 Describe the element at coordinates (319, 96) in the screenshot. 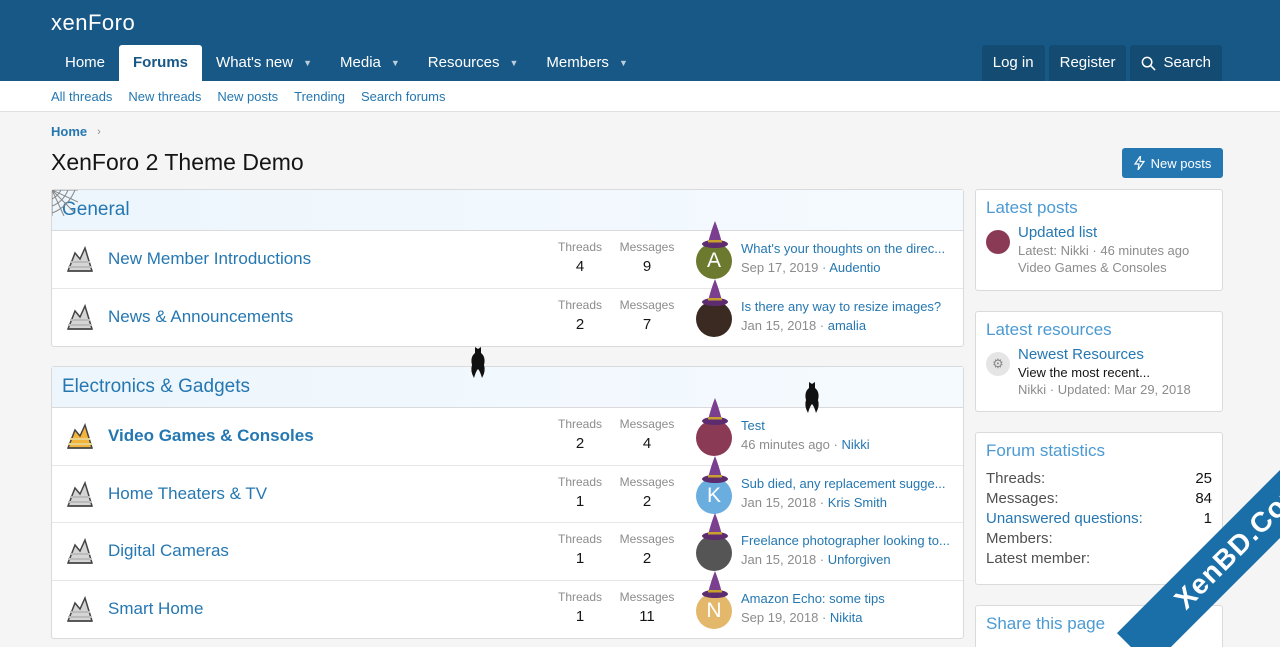

I see `subnav-trending: Trending` at that location.